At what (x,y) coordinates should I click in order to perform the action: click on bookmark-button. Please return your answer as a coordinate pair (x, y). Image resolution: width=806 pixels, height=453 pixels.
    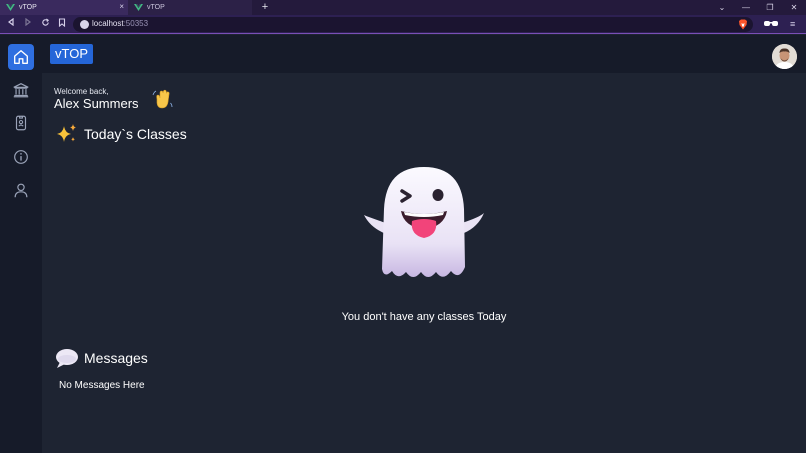
    Looking at the image, I should click on (62, 24).